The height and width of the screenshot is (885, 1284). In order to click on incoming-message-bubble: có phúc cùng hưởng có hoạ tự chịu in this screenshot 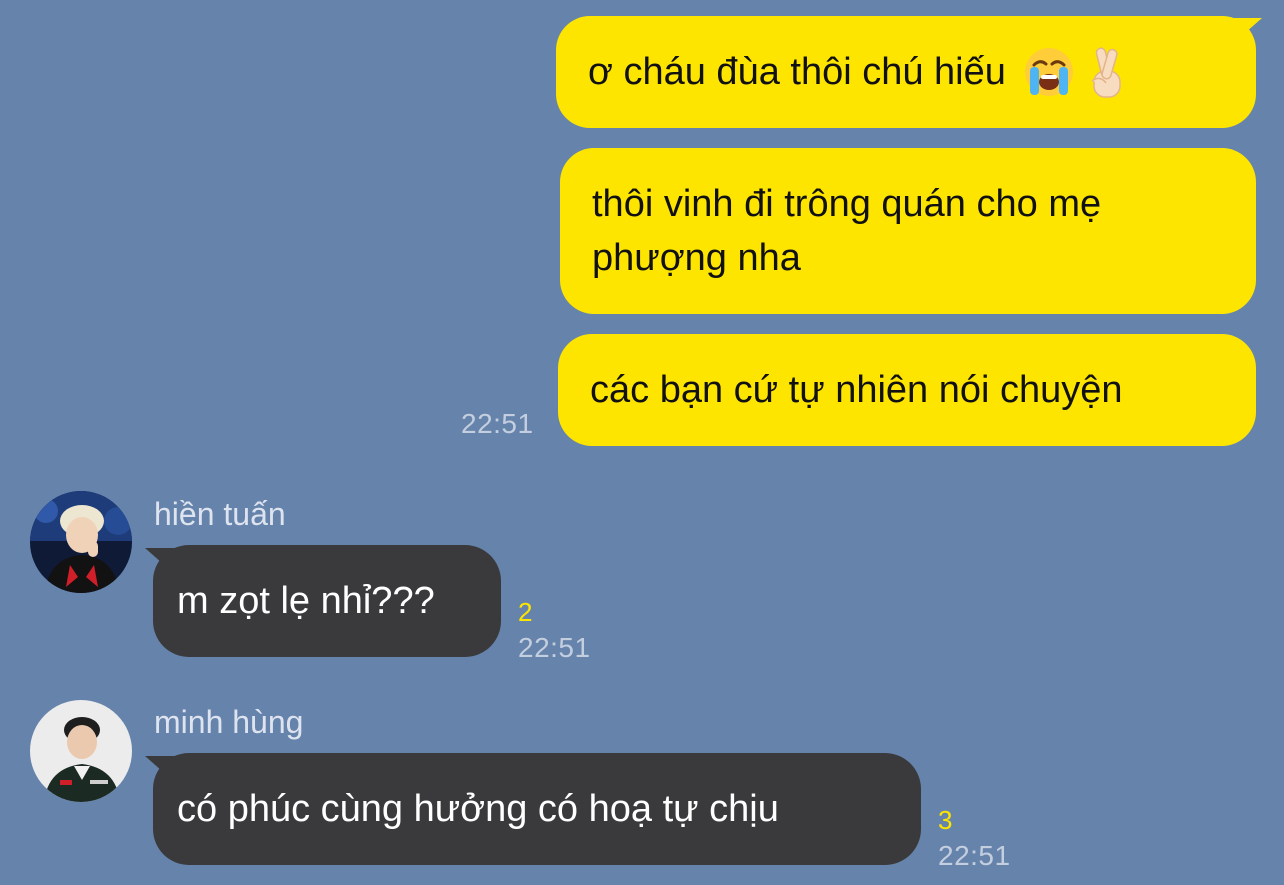, I will do `click(537, 809)`.